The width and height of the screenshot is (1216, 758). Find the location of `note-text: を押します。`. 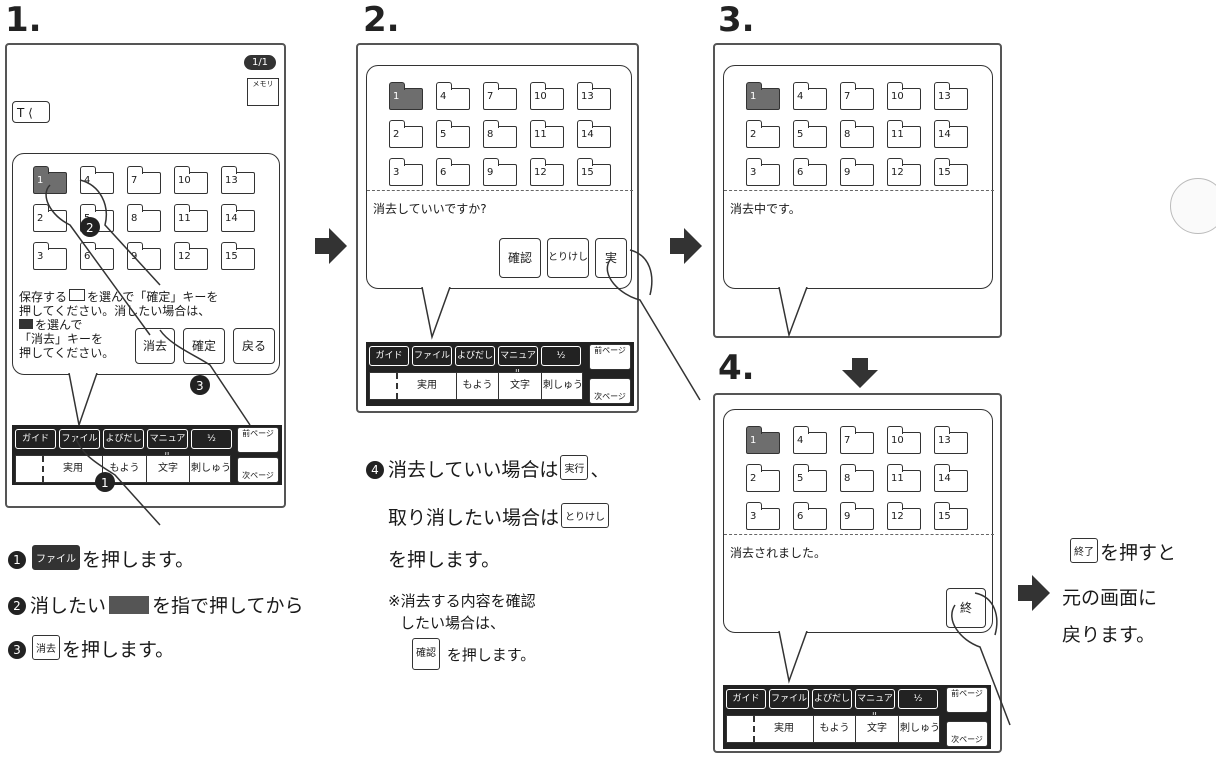

note-text: を押します。 is located at coordinates (491, 655).